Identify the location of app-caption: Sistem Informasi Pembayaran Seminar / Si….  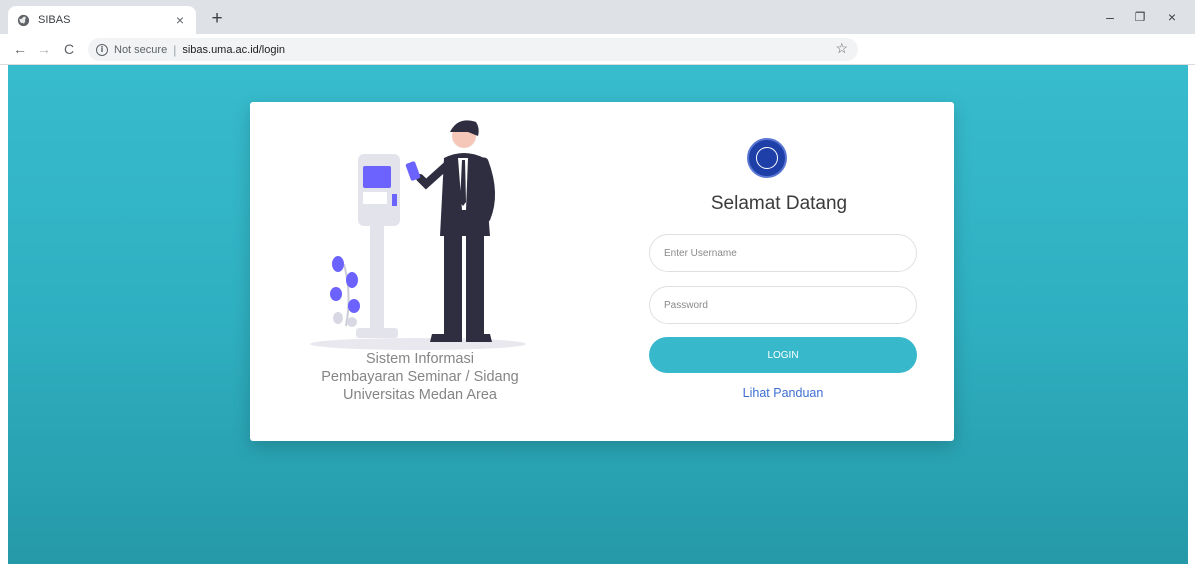
(420, 377).